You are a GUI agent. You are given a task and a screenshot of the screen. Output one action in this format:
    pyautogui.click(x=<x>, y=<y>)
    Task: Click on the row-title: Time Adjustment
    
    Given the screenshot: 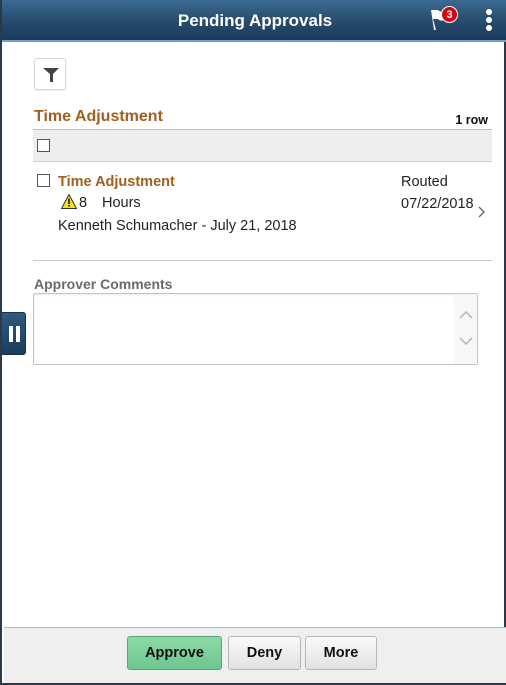 What is the action you would take?
    pyautogui.click(x=116, y=182)
    